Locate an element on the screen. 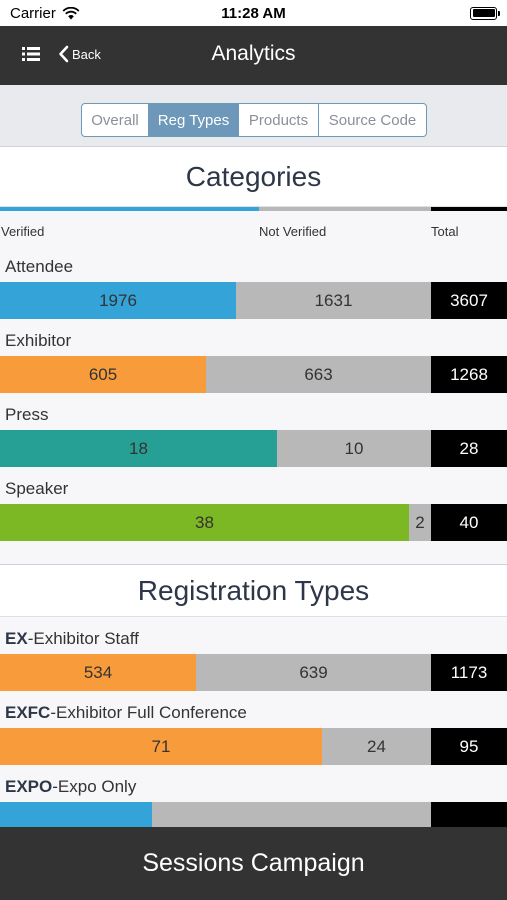 The width and height of the screenshot is (507, 900). legend-verified: Verified is located at coordinates (23, 231).